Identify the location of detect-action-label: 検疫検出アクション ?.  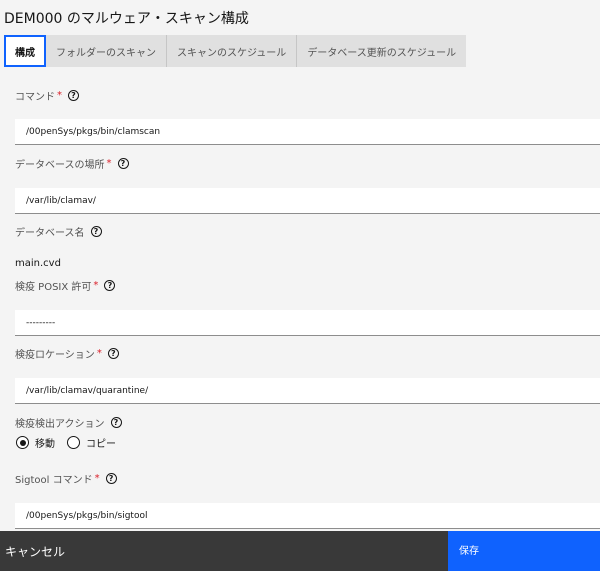
(68, 422).